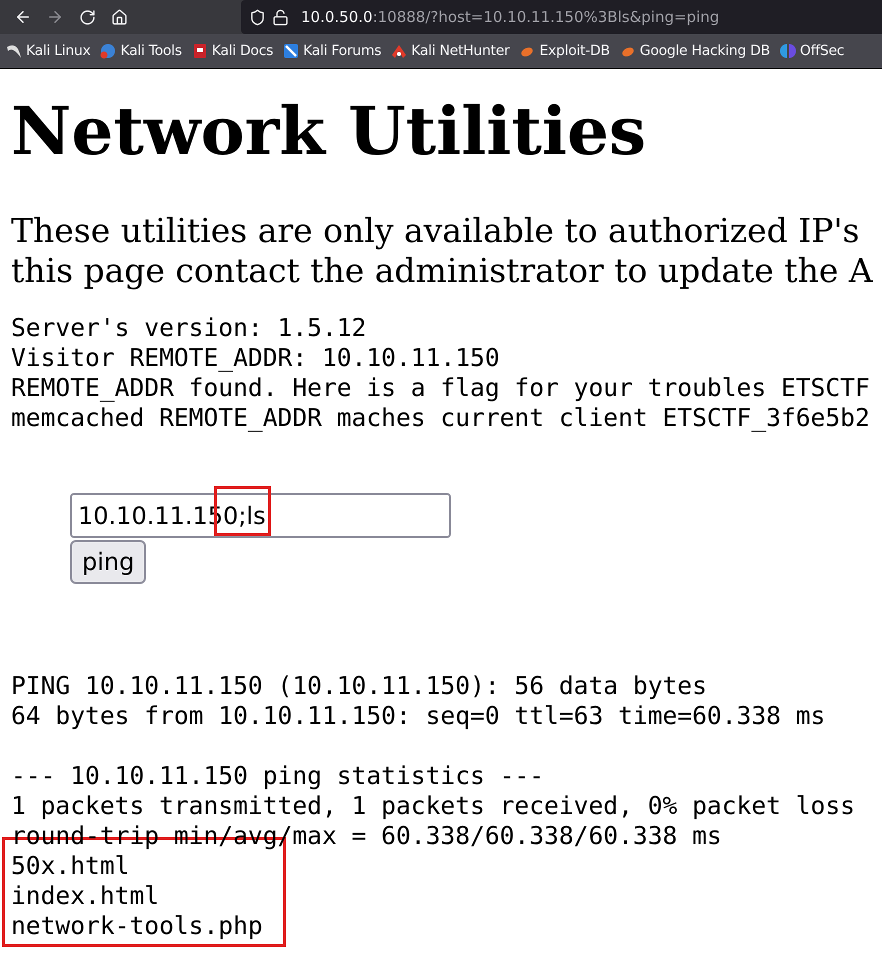  What do you see at coordinates (85, 896) in the screenshot?
I see `output-line: index.html` at bounding box center [85, 896].